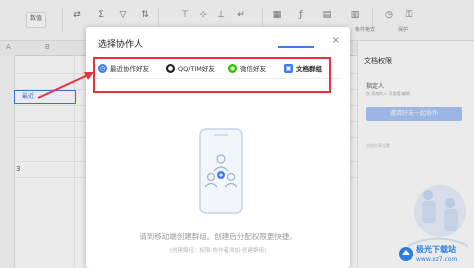  I want to click on active-tab-indicator, so click(296, 47).